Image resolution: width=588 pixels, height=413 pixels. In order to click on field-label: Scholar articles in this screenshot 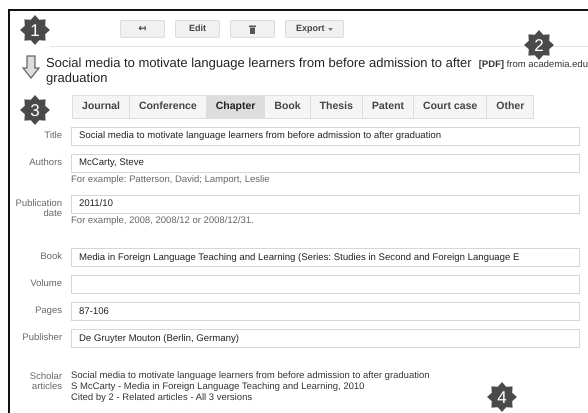, I will do `click(45, 382)`.